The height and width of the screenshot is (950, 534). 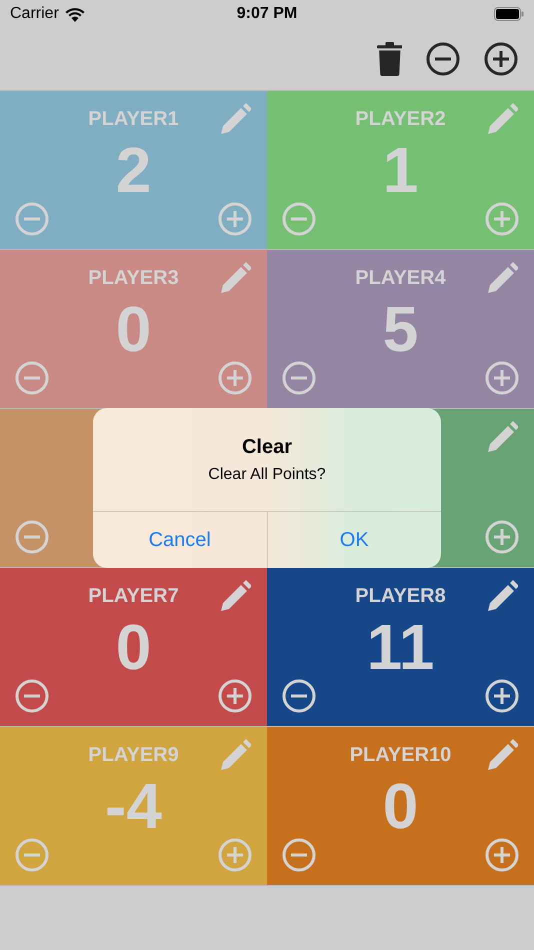 What do you see at coordinates (133, 755) in the screenshot?
I see `player-name: PLAYER9` at bounding box center [133, 755].